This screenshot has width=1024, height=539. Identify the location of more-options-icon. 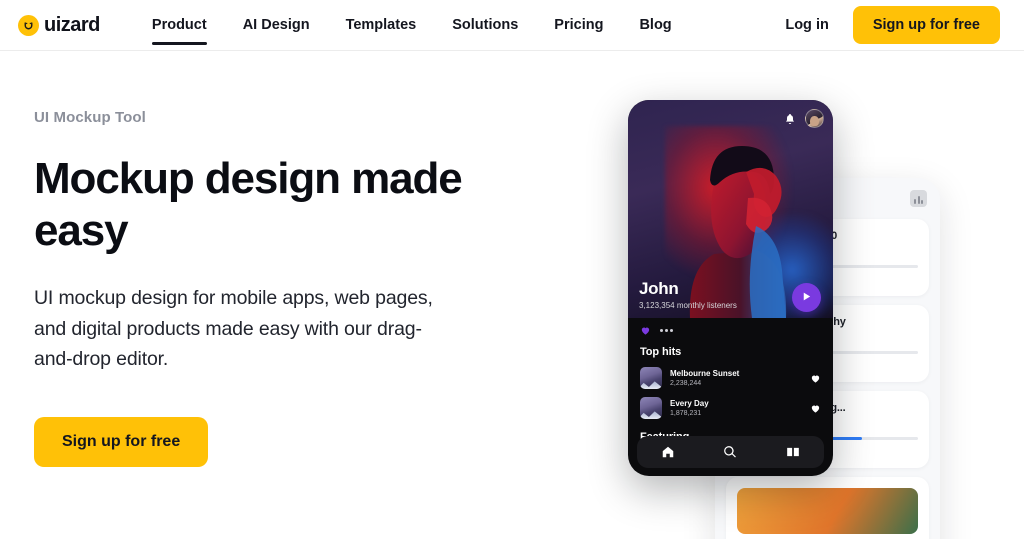
(666, 330).